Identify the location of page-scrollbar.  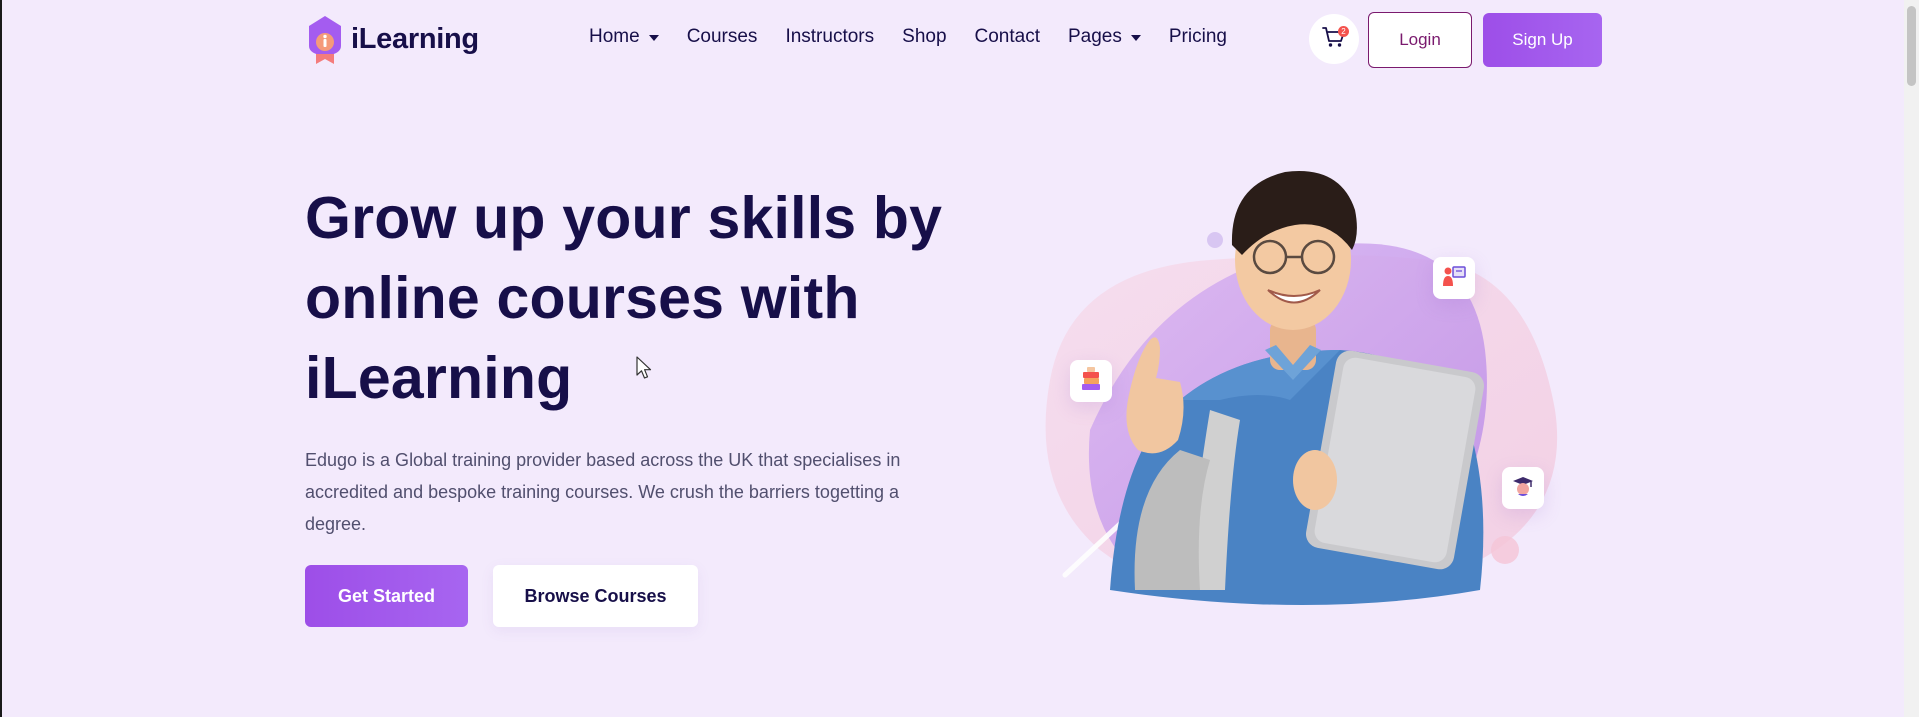
(1911, 358).